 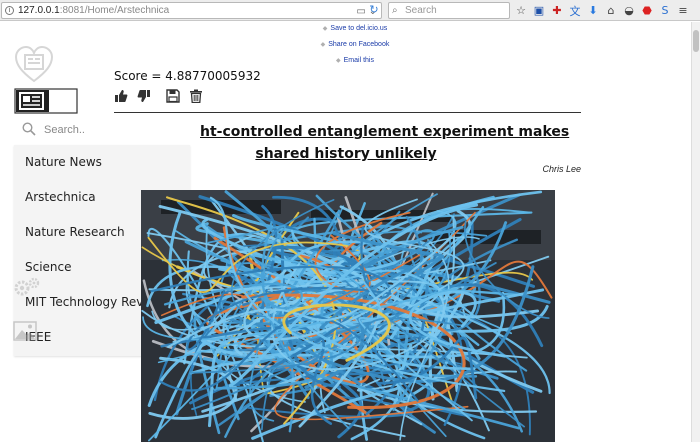 I want to click on heart-news-logo-icon, so click(x=34, y=64).